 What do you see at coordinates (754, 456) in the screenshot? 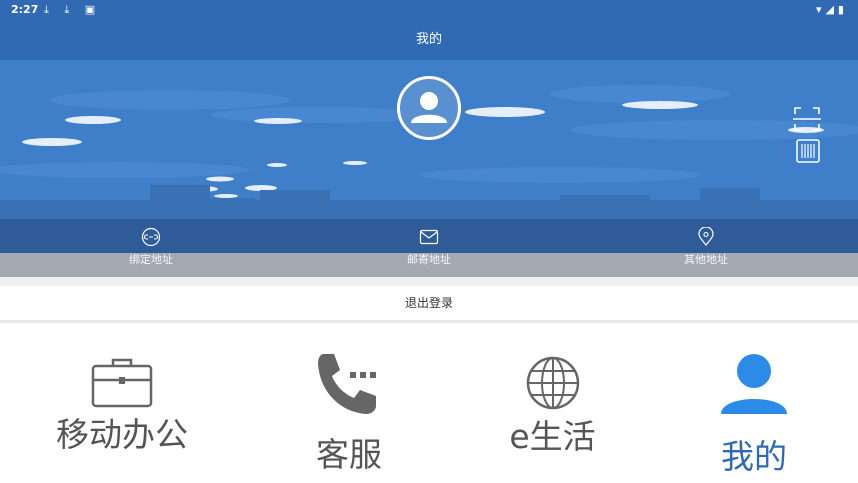
I see `tab-label: 我的` at bounding box center [754, 456].